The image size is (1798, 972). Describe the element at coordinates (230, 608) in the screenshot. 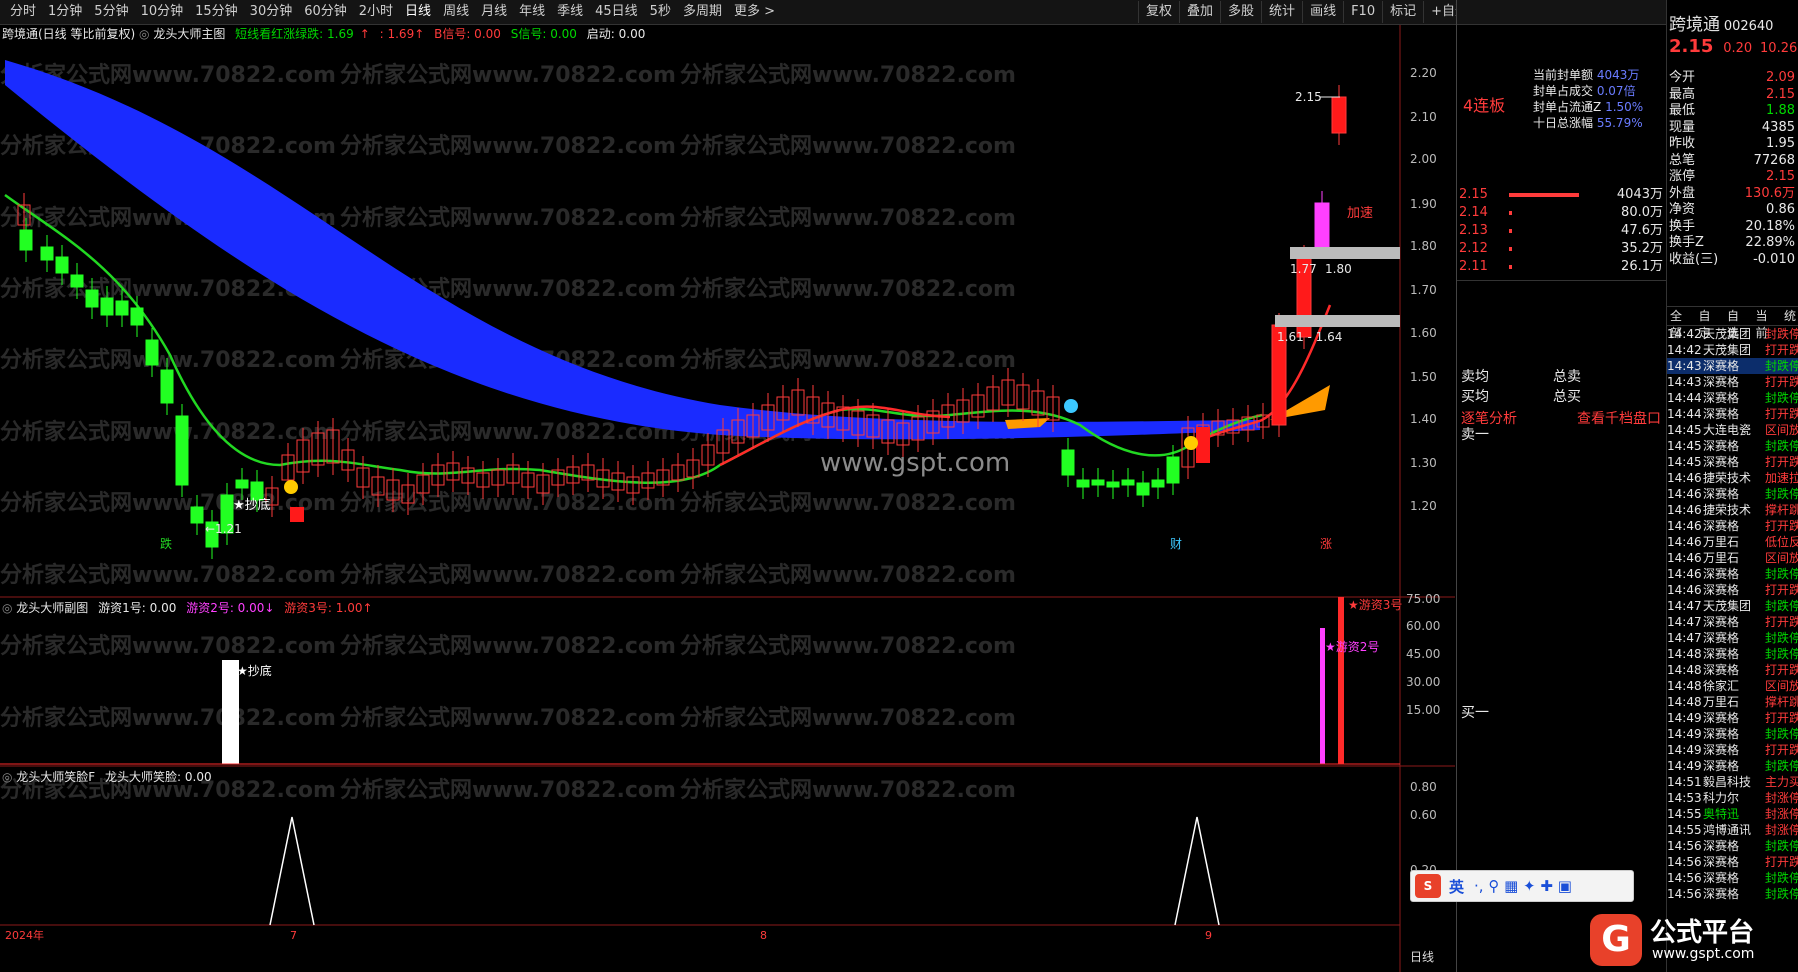

I see `sub1-y2: 游资2号: 0.00↓` at that location.